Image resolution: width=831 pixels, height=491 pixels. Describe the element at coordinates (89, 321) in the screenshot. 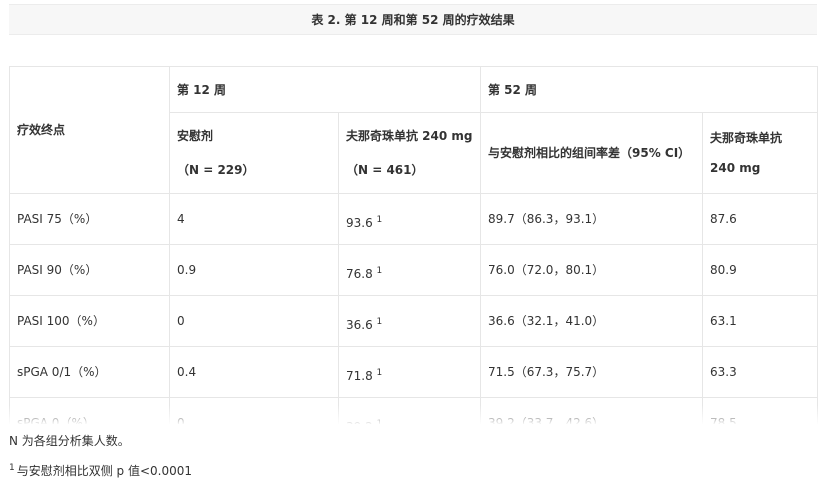

I see `cell-endpoint: PASI 100（%）` at that location.